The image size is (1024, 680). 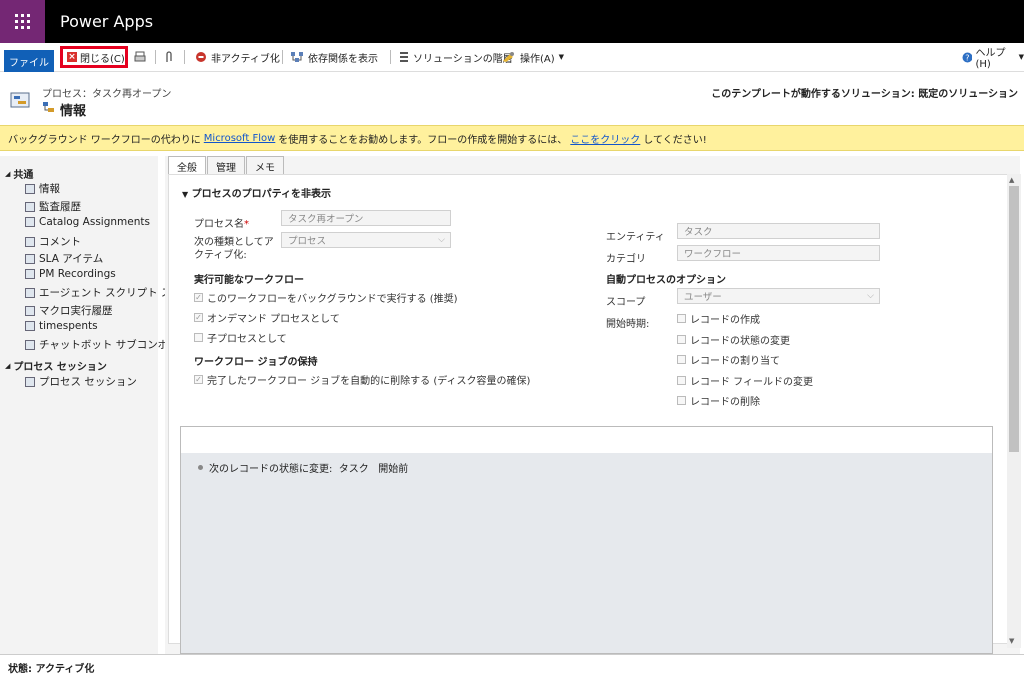 I want to click on tab-admin: 管理, so click(x=226, y=166).